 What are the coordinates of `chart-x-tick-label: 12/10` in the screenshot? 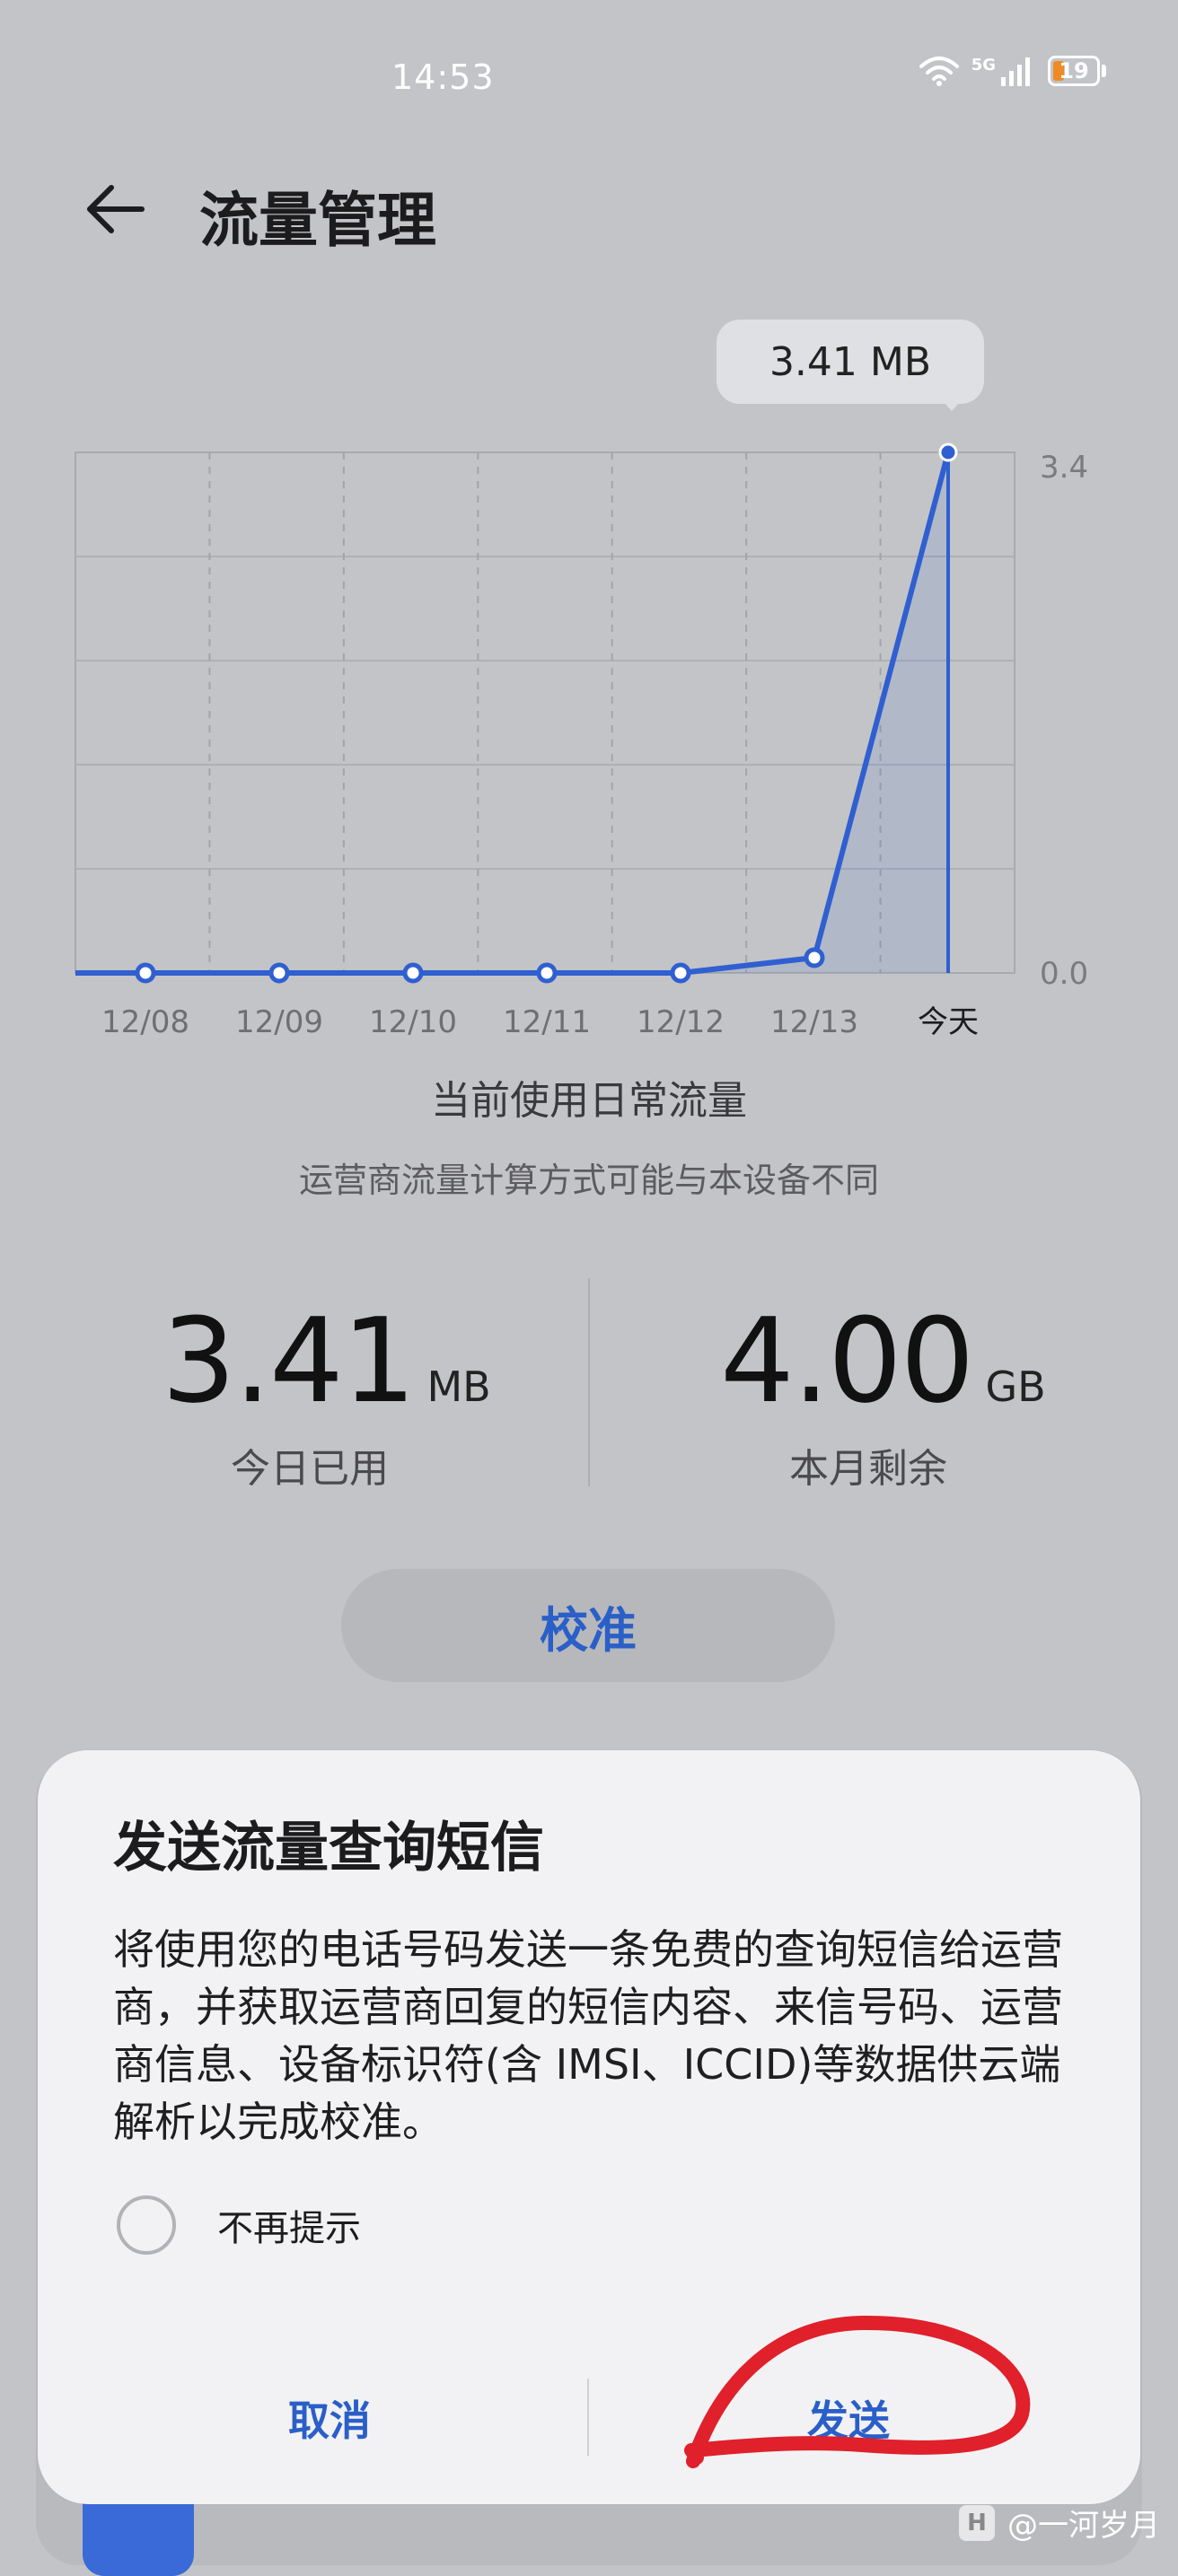 It's located at (413, 1022).